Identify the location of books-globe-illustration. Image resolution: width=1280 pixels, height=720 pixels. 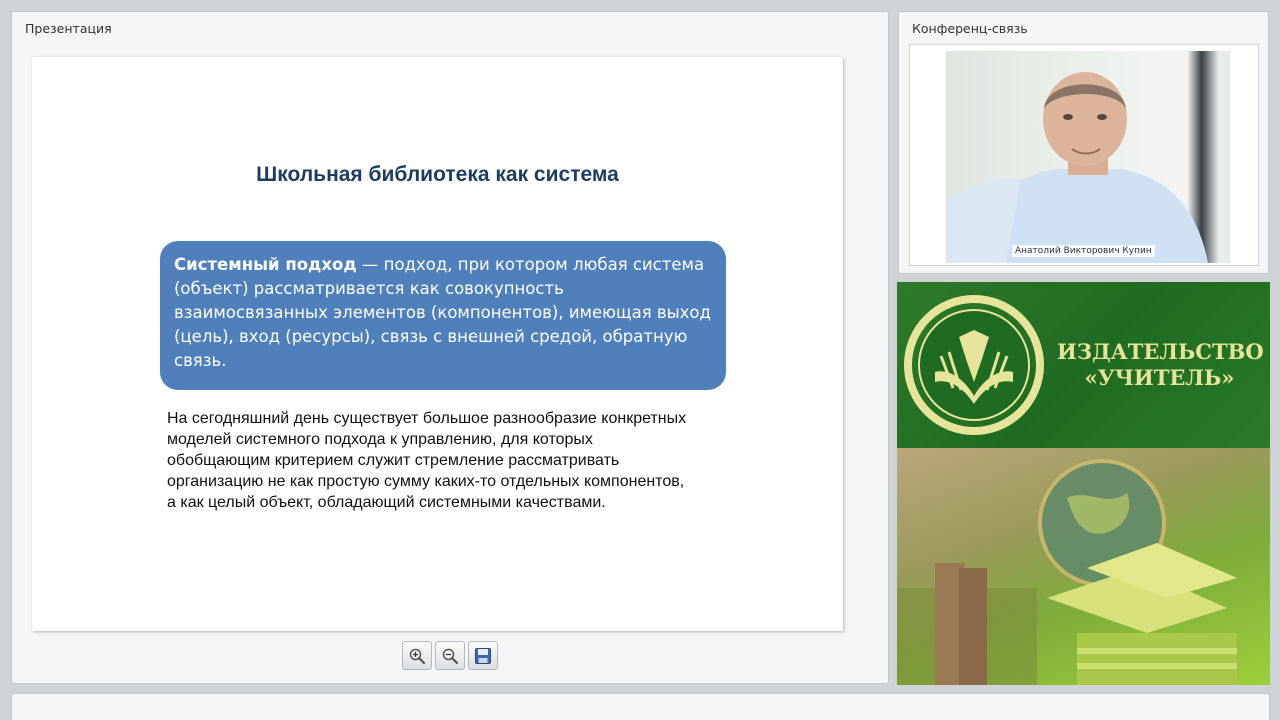
(1067, 572).